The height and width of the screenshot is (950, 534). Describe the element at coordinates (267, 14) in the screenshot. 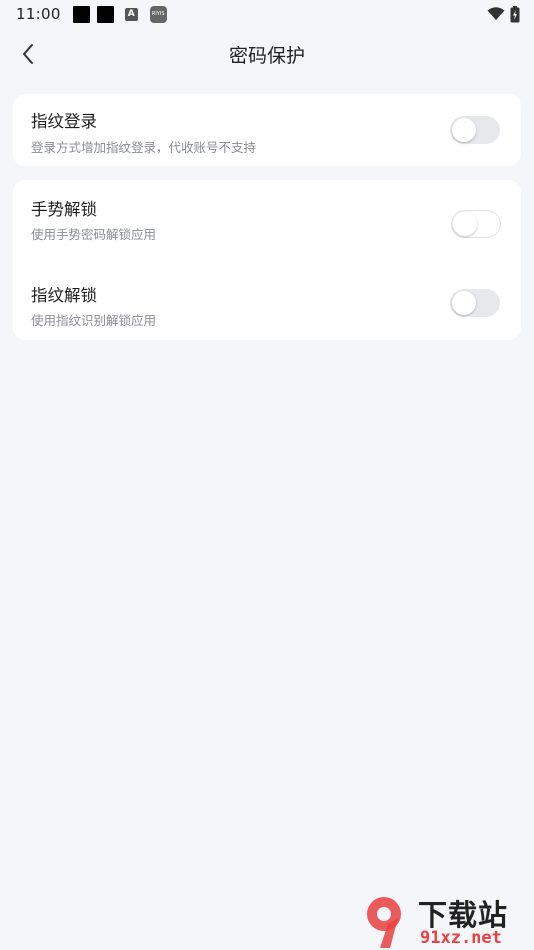

I see `status-bar: 11:00 A RIYIS` at that location.